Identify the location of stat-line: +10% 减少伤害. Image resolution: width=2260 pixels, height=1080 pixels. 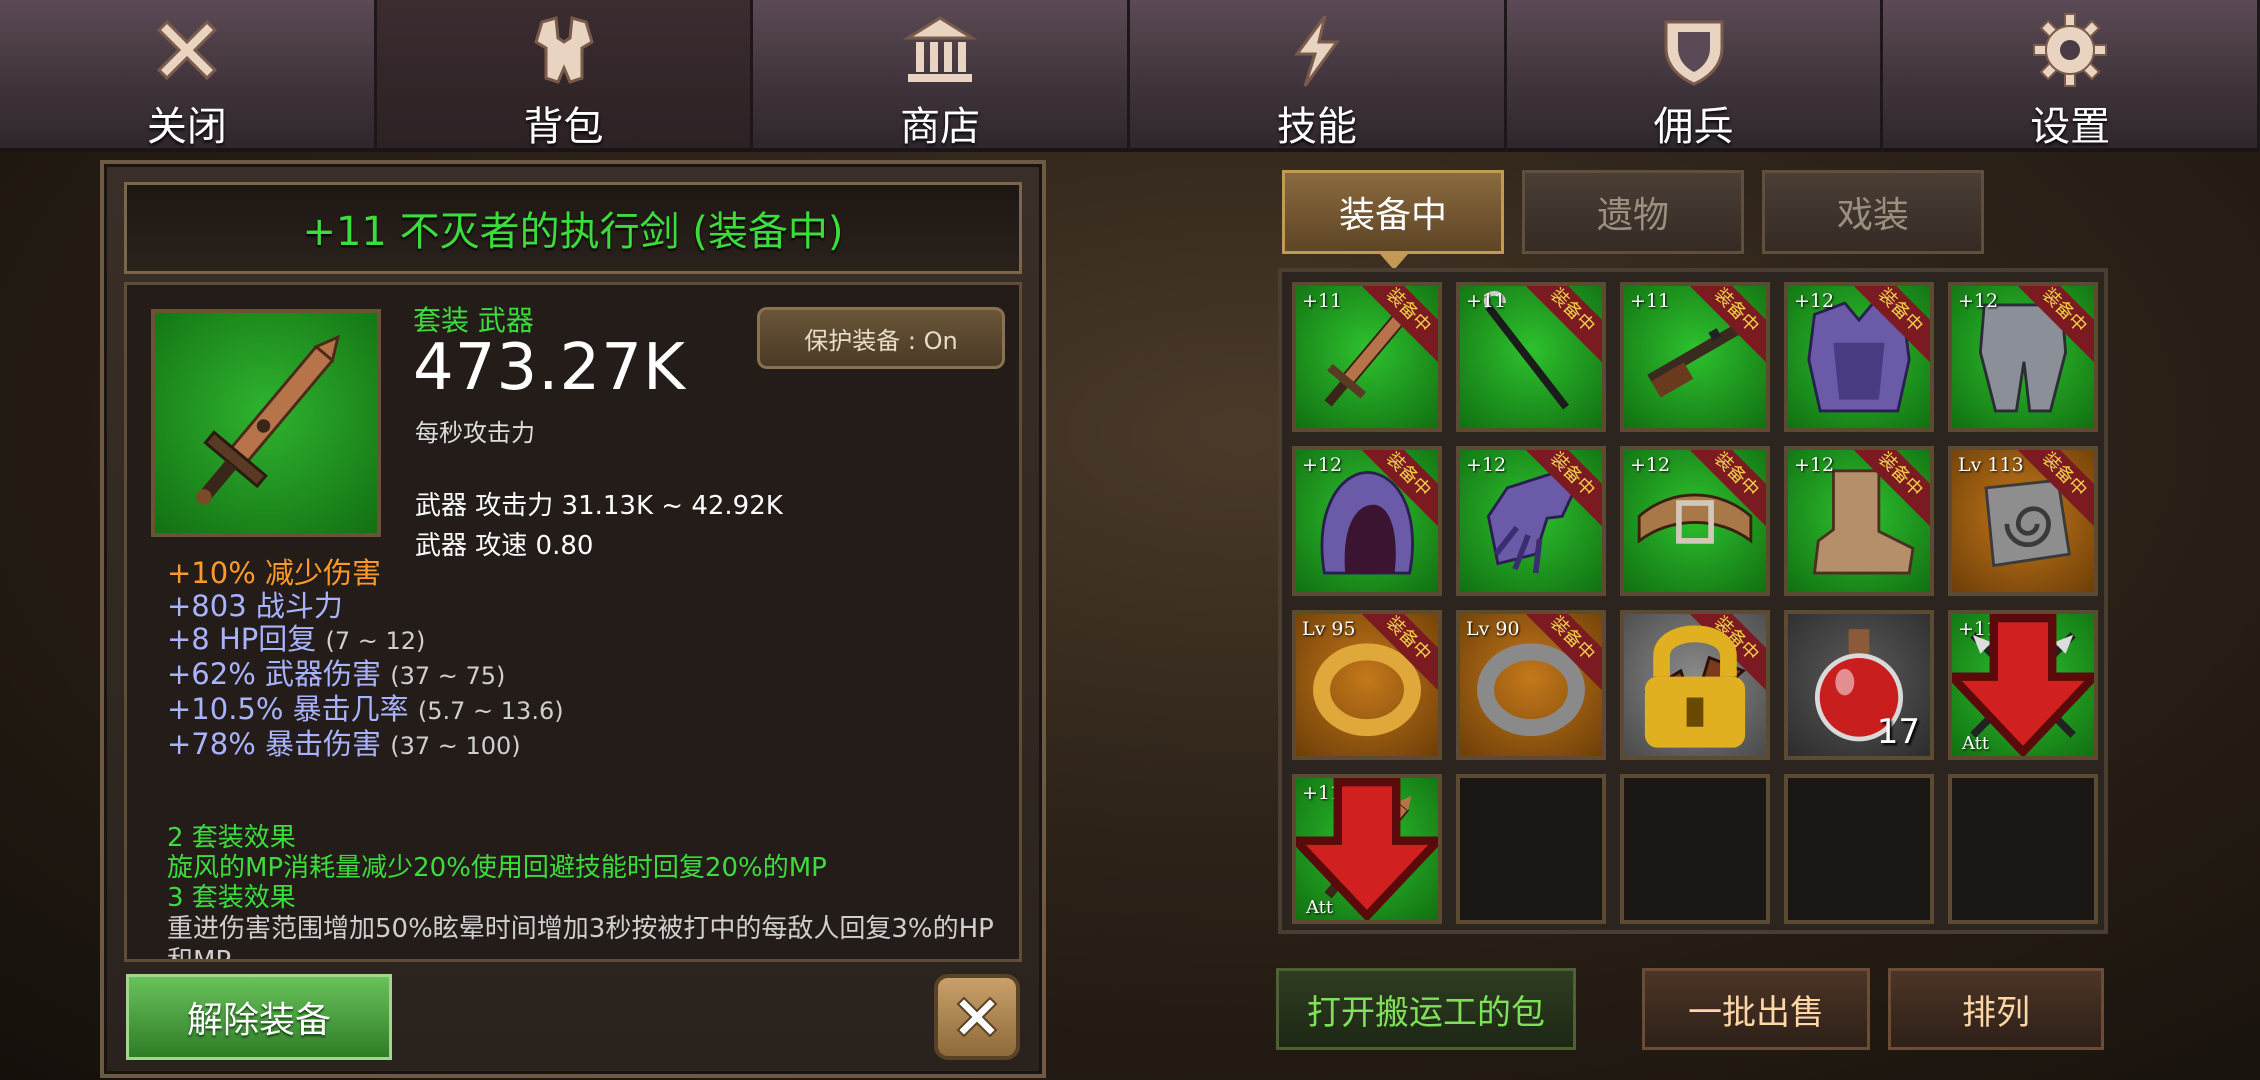
(274, 573).